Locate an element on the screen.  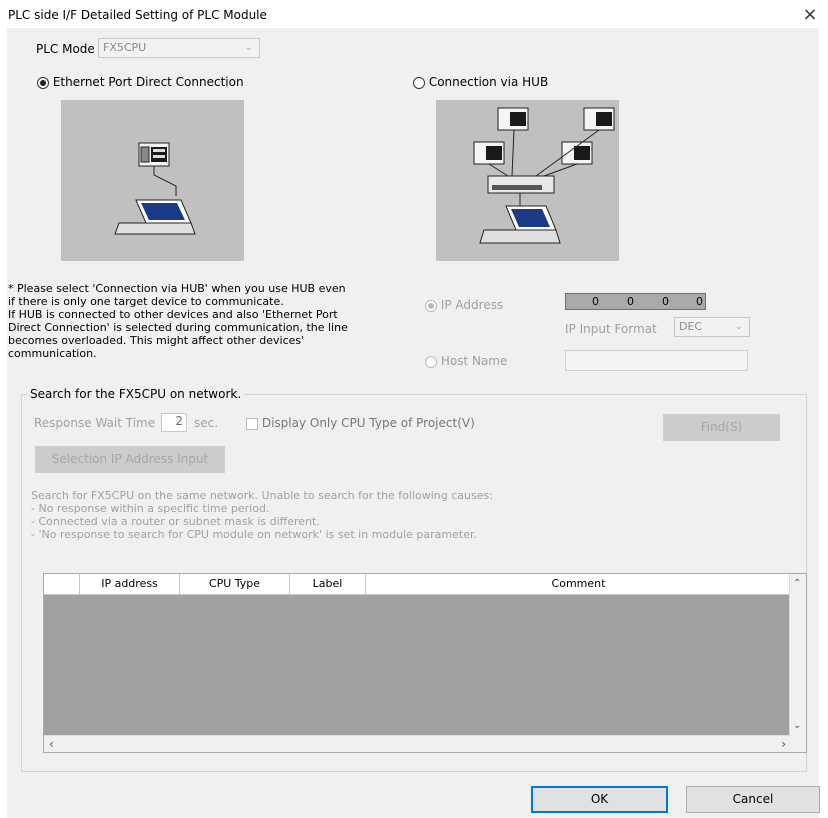
radio-host-indicator is located at coordinates (431, 361).